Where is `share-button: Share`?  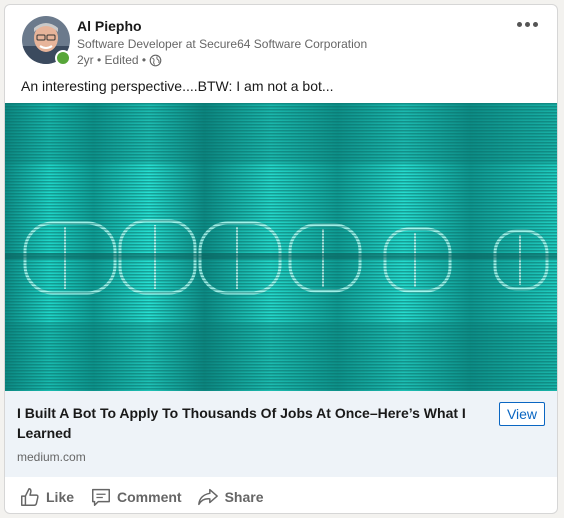 share-button: Share is located at coordinates (230, 496).